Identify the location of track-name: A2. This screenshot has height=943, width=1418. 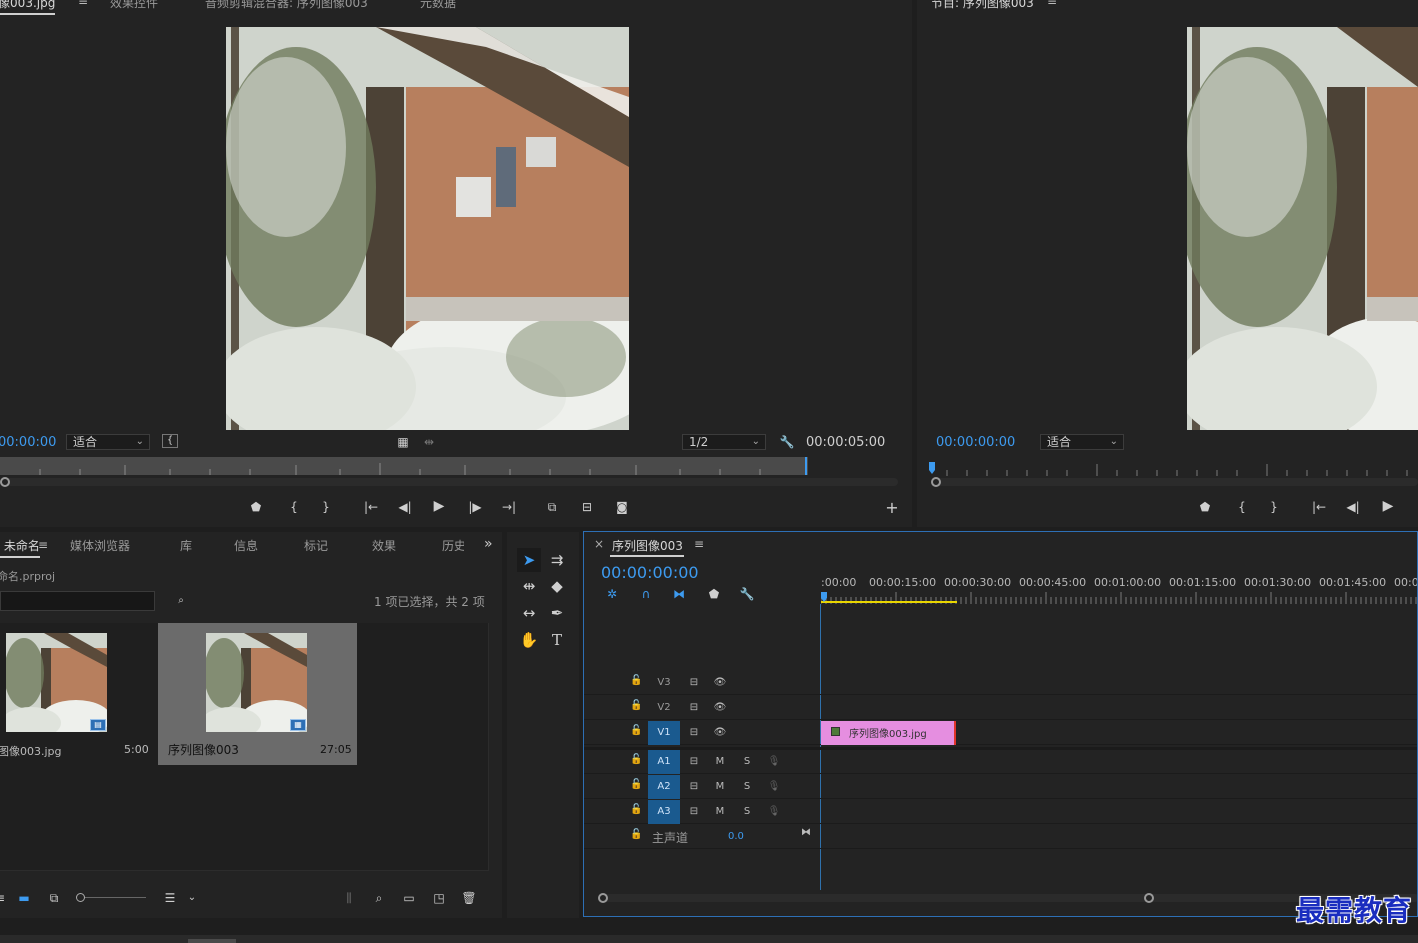
(664, 787).